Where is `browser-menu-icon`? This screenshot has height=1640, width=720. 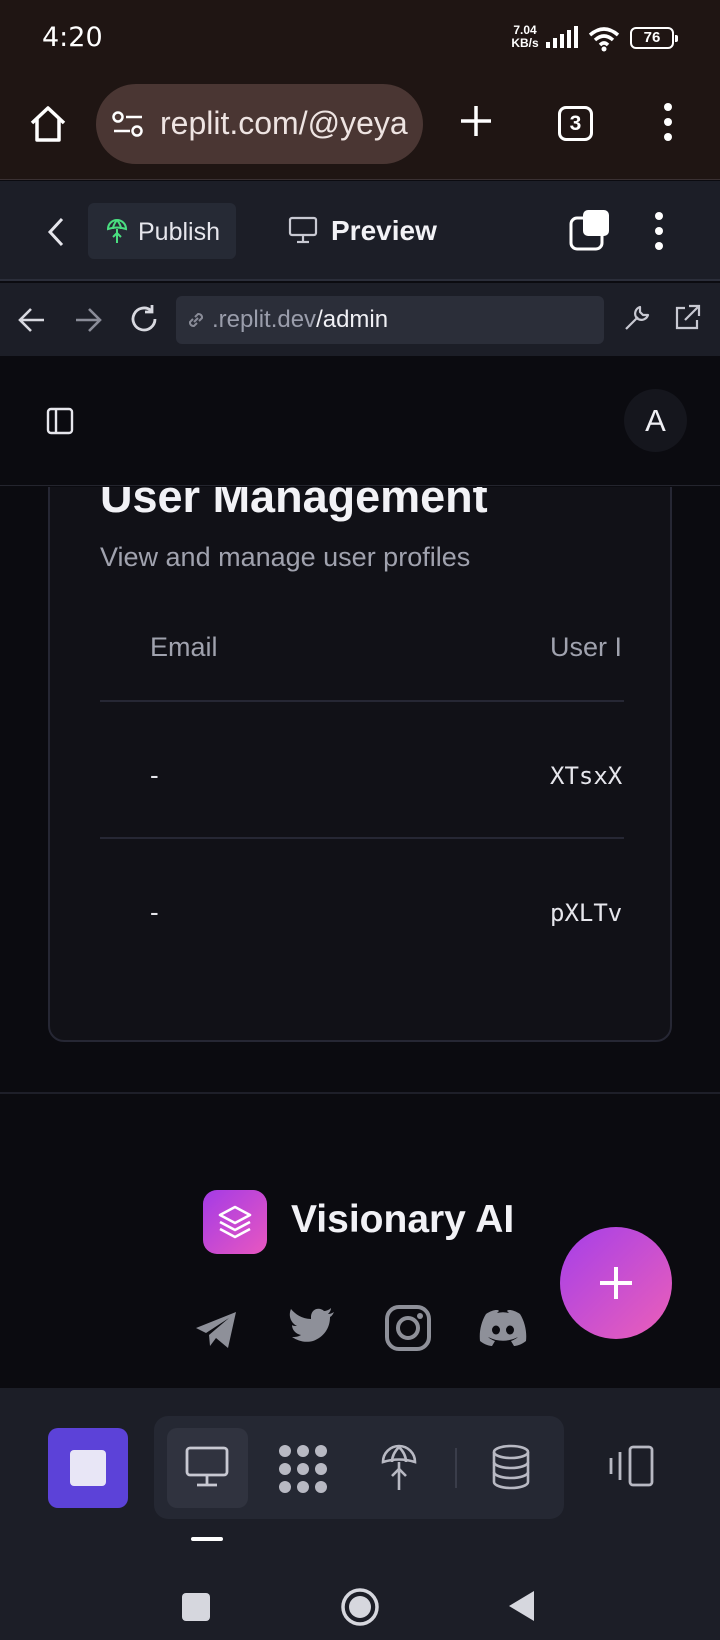
browser-menu-icon is located at coordinates (668, 122).